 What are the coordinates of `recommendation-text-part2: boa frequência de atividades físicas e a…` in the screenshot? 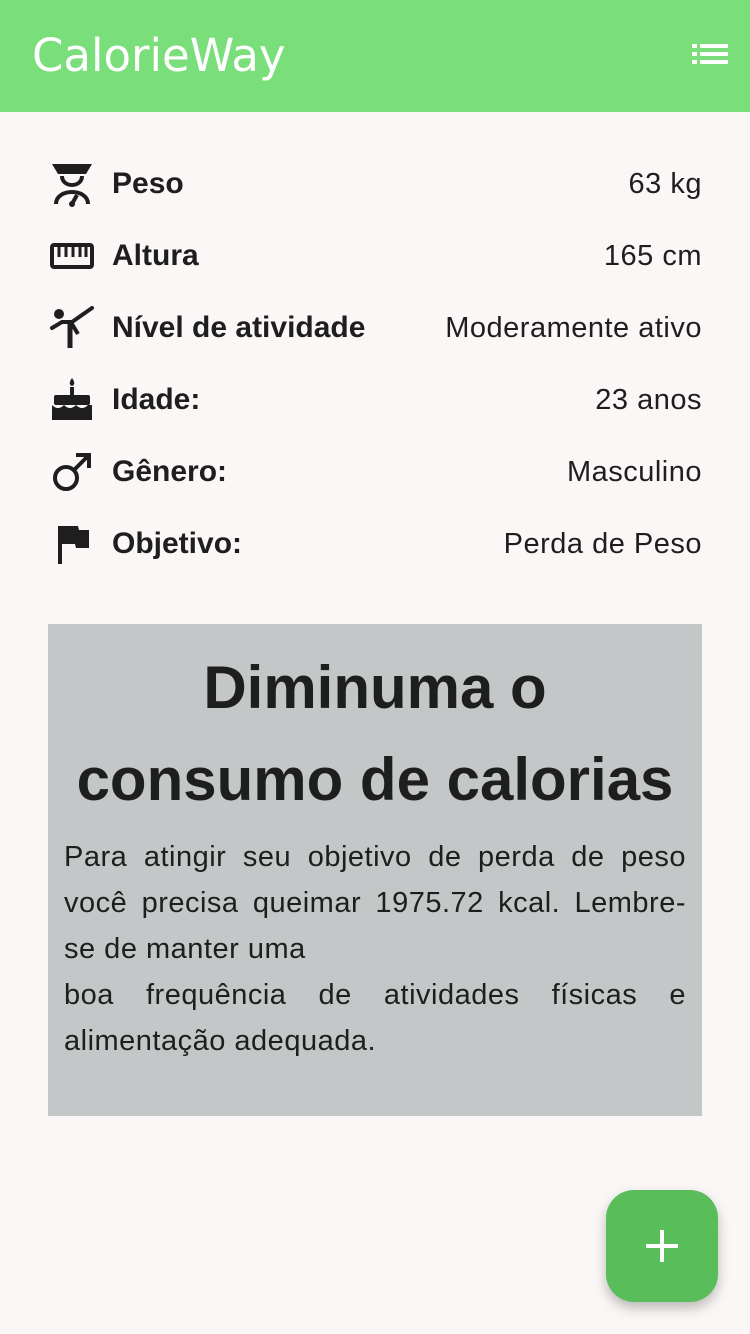 It's located at (375, 1018).